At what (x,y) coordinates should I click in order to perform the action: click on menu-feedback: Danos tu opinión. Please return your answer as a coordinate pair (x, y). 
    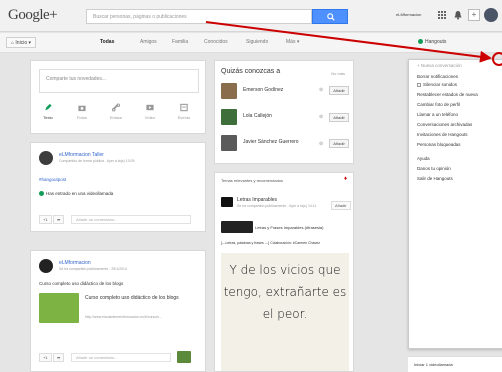
    Looking at the image, I should click on (434, 168).